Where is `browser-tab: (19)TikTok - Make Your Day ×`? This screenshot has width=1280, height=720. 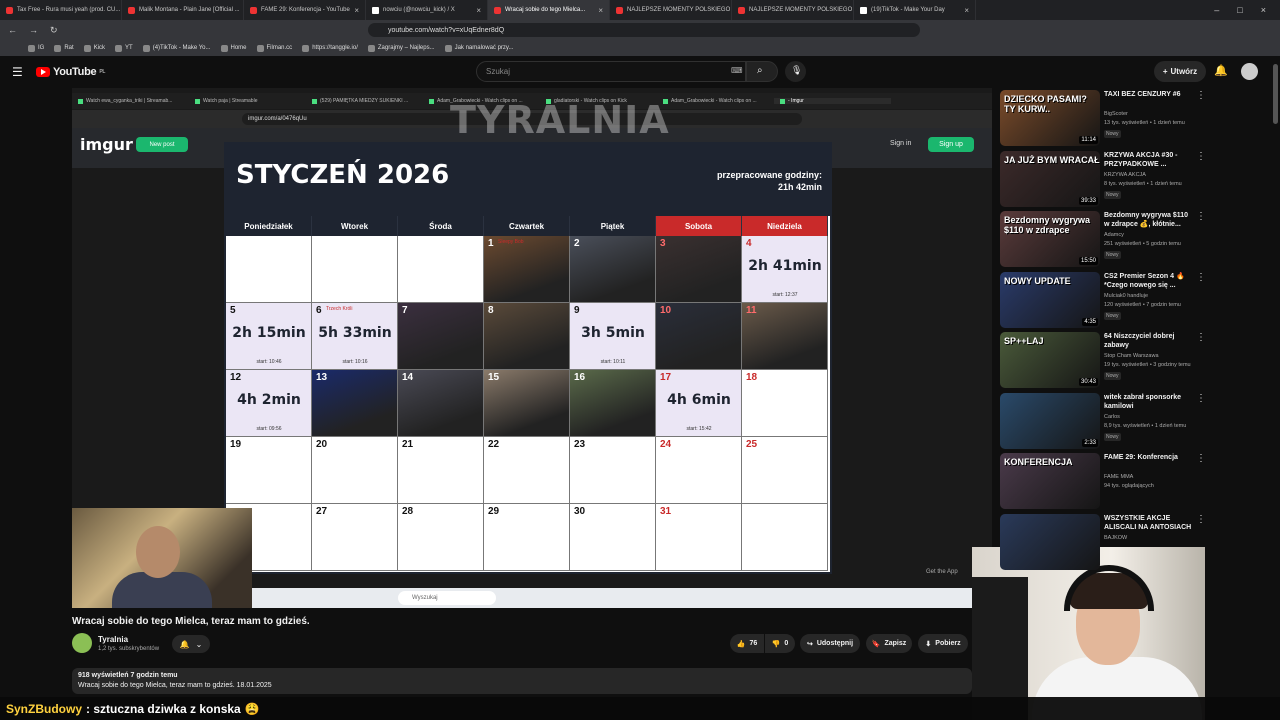 browser-tab: (19)TikTok - Make Your Day × is located at coordinates (915, 10).